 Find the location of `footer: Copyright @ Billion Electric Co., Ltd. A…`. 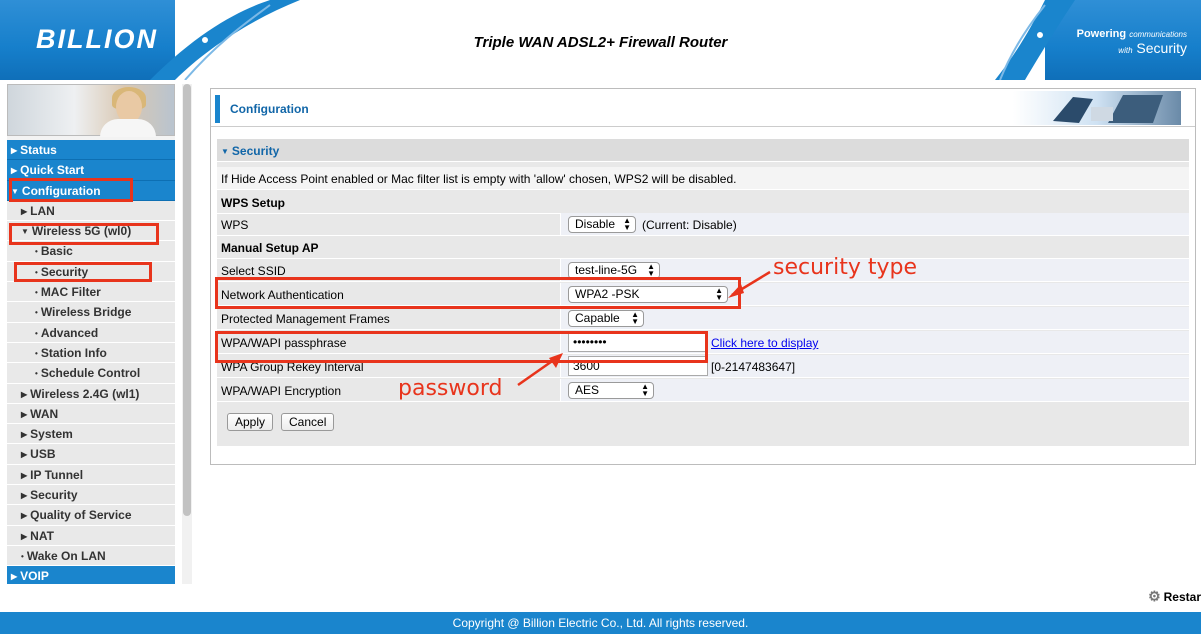

footer: Copyright @ Billion Electric Co., Ltd. A… is located at coordinates (600, 623).